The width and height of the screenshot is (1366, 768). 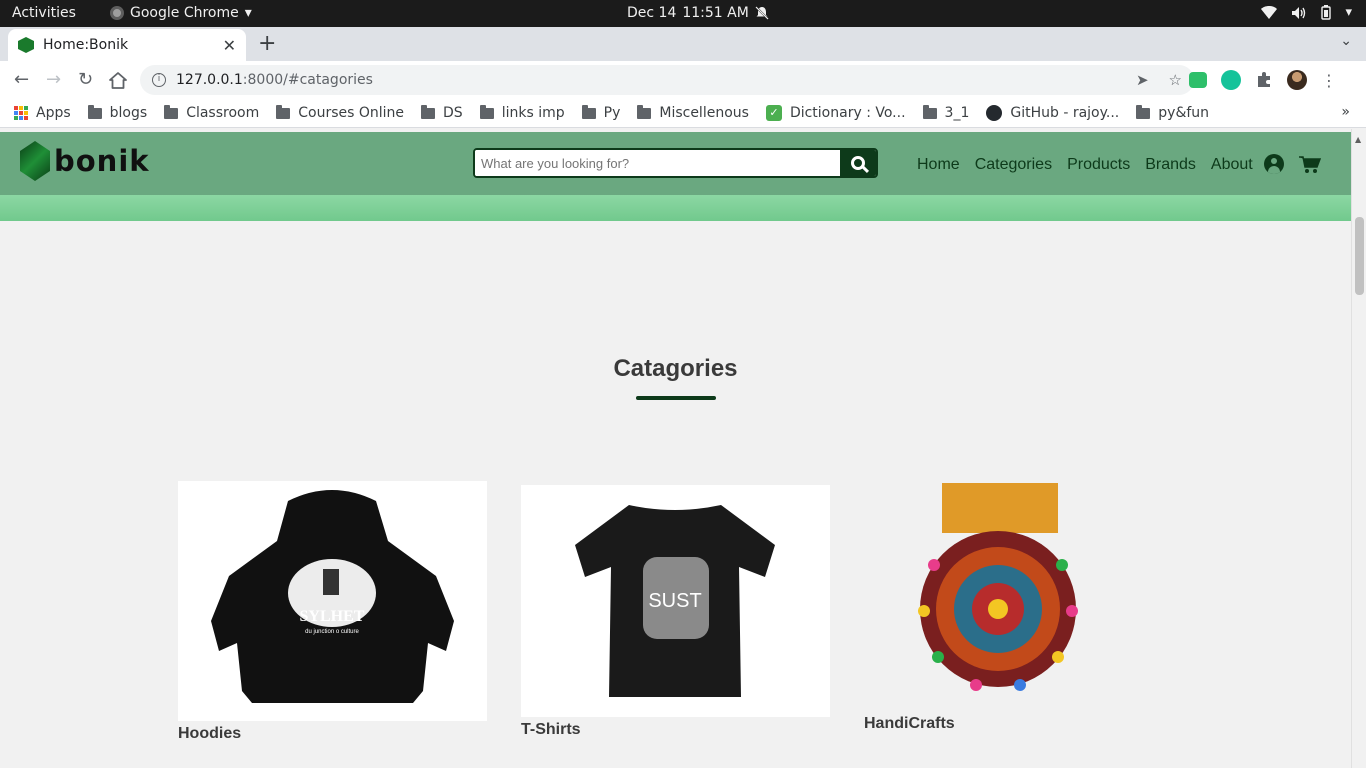 What do you see at coordinates (332, 632) in the screenshot?
I see `hoodie-print-subtitle: du junction o culture` at bounding box center [332, 632].